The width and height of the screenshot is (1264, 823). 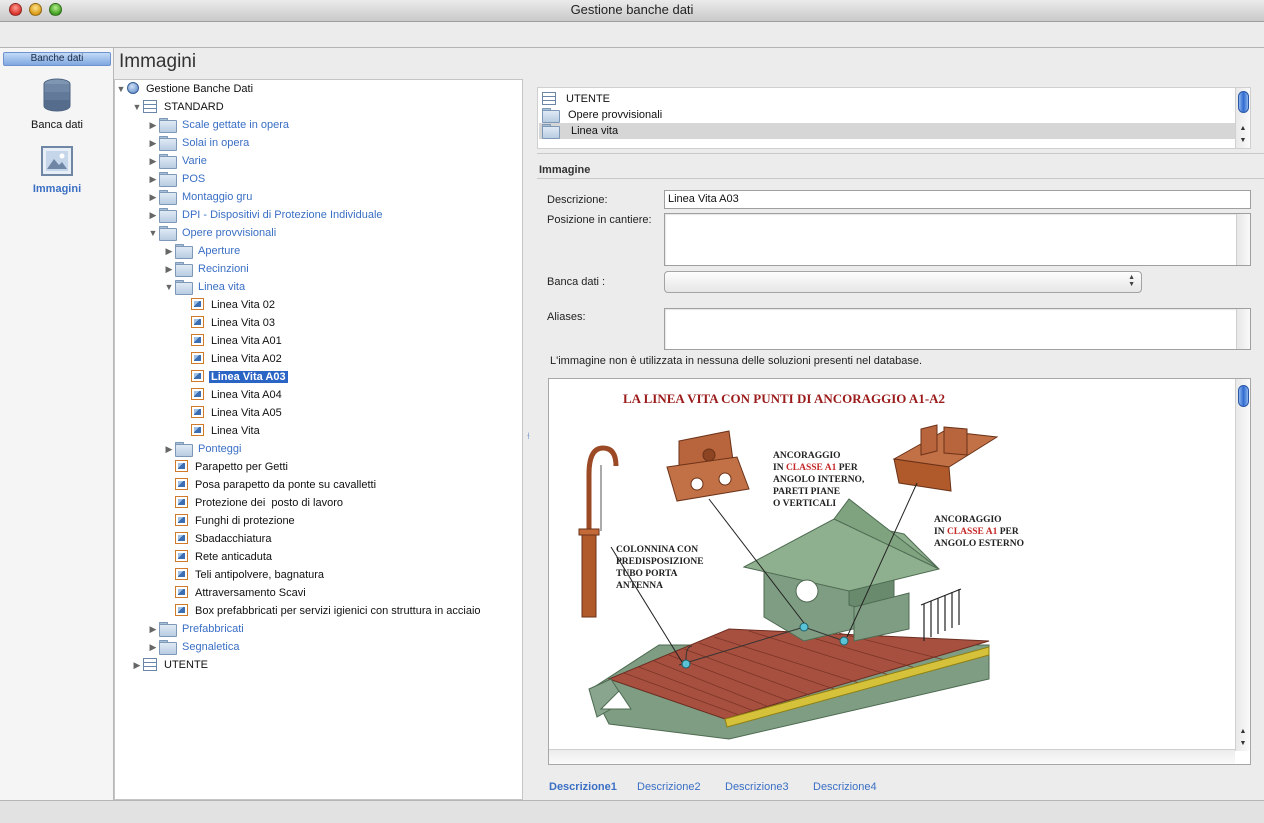 What do you see at coordinates (244, 575) in the screenshot?
I see `tree-node-image: Teli antipolvere, bagnatura` at bounding box center [244, 575].